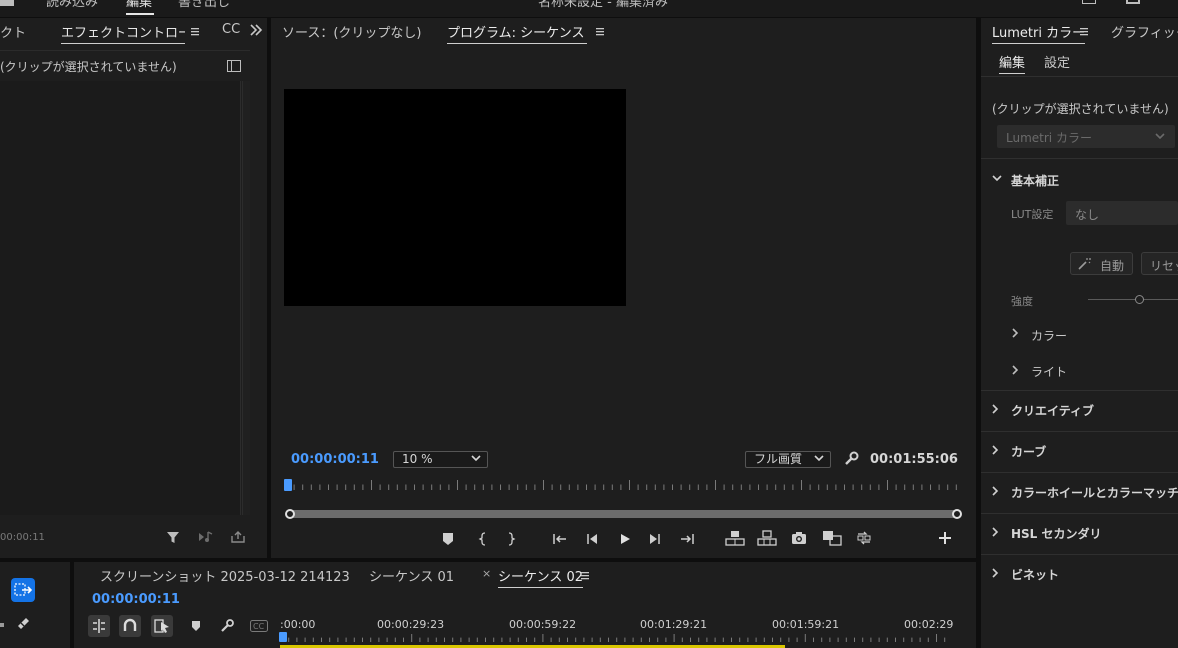  Describe the element at coordinates (23, 622) in the screenshot. I see `razor-tool-icon` at that location.